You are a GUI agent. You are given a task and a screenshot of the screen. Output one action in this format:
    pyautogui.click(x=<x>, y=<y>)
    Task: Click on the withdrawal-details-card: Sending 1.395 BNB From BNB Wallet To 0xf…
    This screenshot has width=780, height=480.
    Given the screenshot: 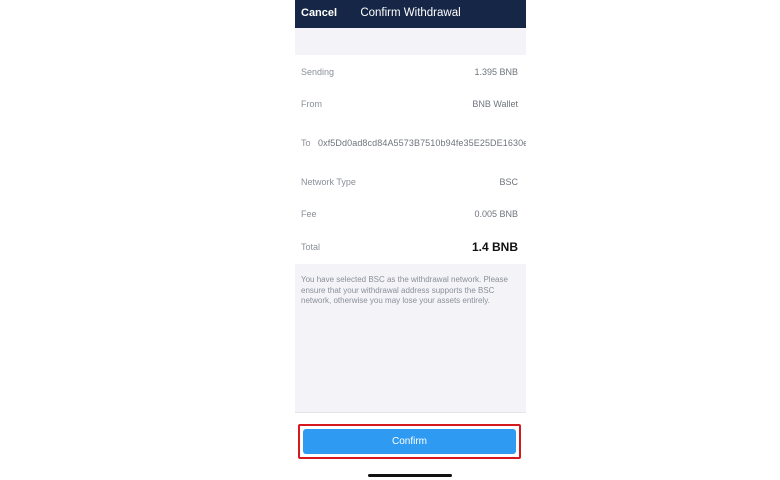 What is the action you would take?
    pyautogui.click(x=410, y=159)
    